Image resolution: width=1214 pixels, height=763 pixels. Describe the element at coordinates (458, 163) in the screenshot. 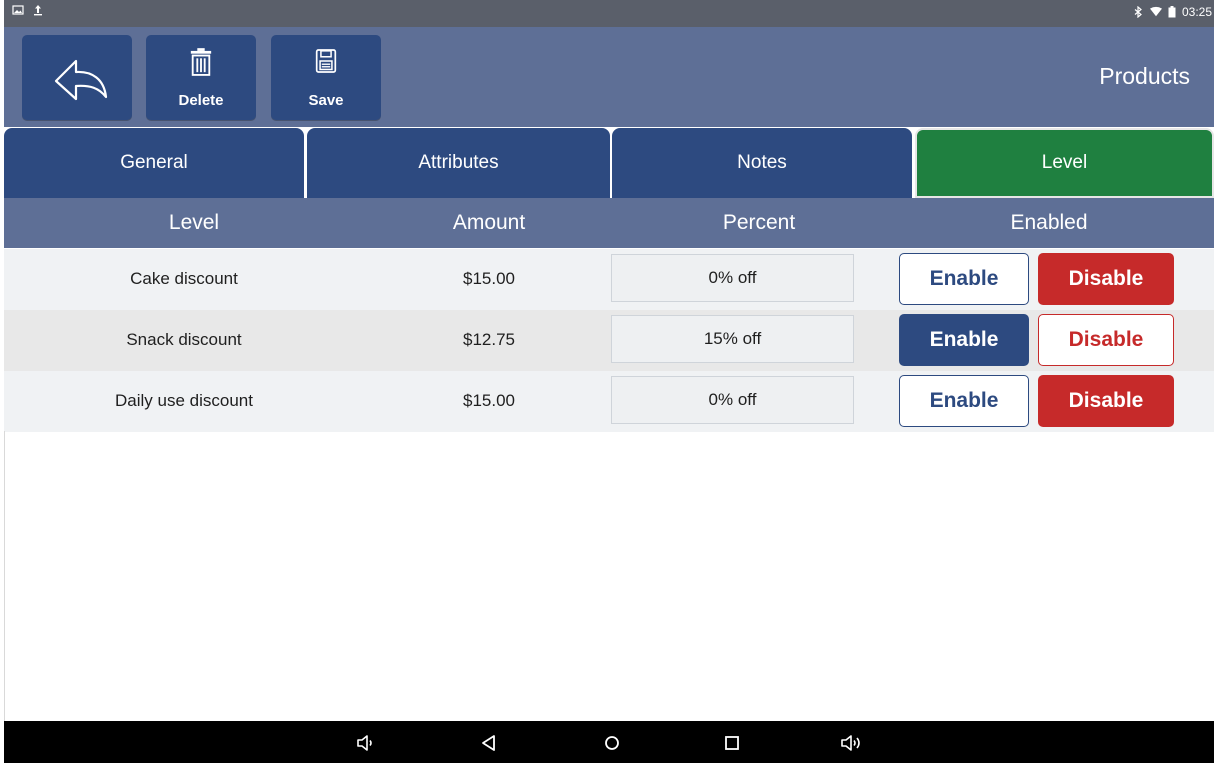

I see `tab-attributes: Attributes` at that location.